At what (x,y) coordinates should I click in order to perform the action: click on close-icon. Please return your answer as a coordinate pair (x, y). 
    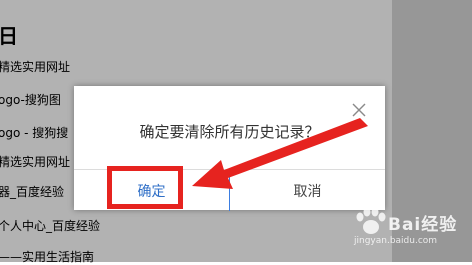
    Looking at the image, I should click on (359, 110).